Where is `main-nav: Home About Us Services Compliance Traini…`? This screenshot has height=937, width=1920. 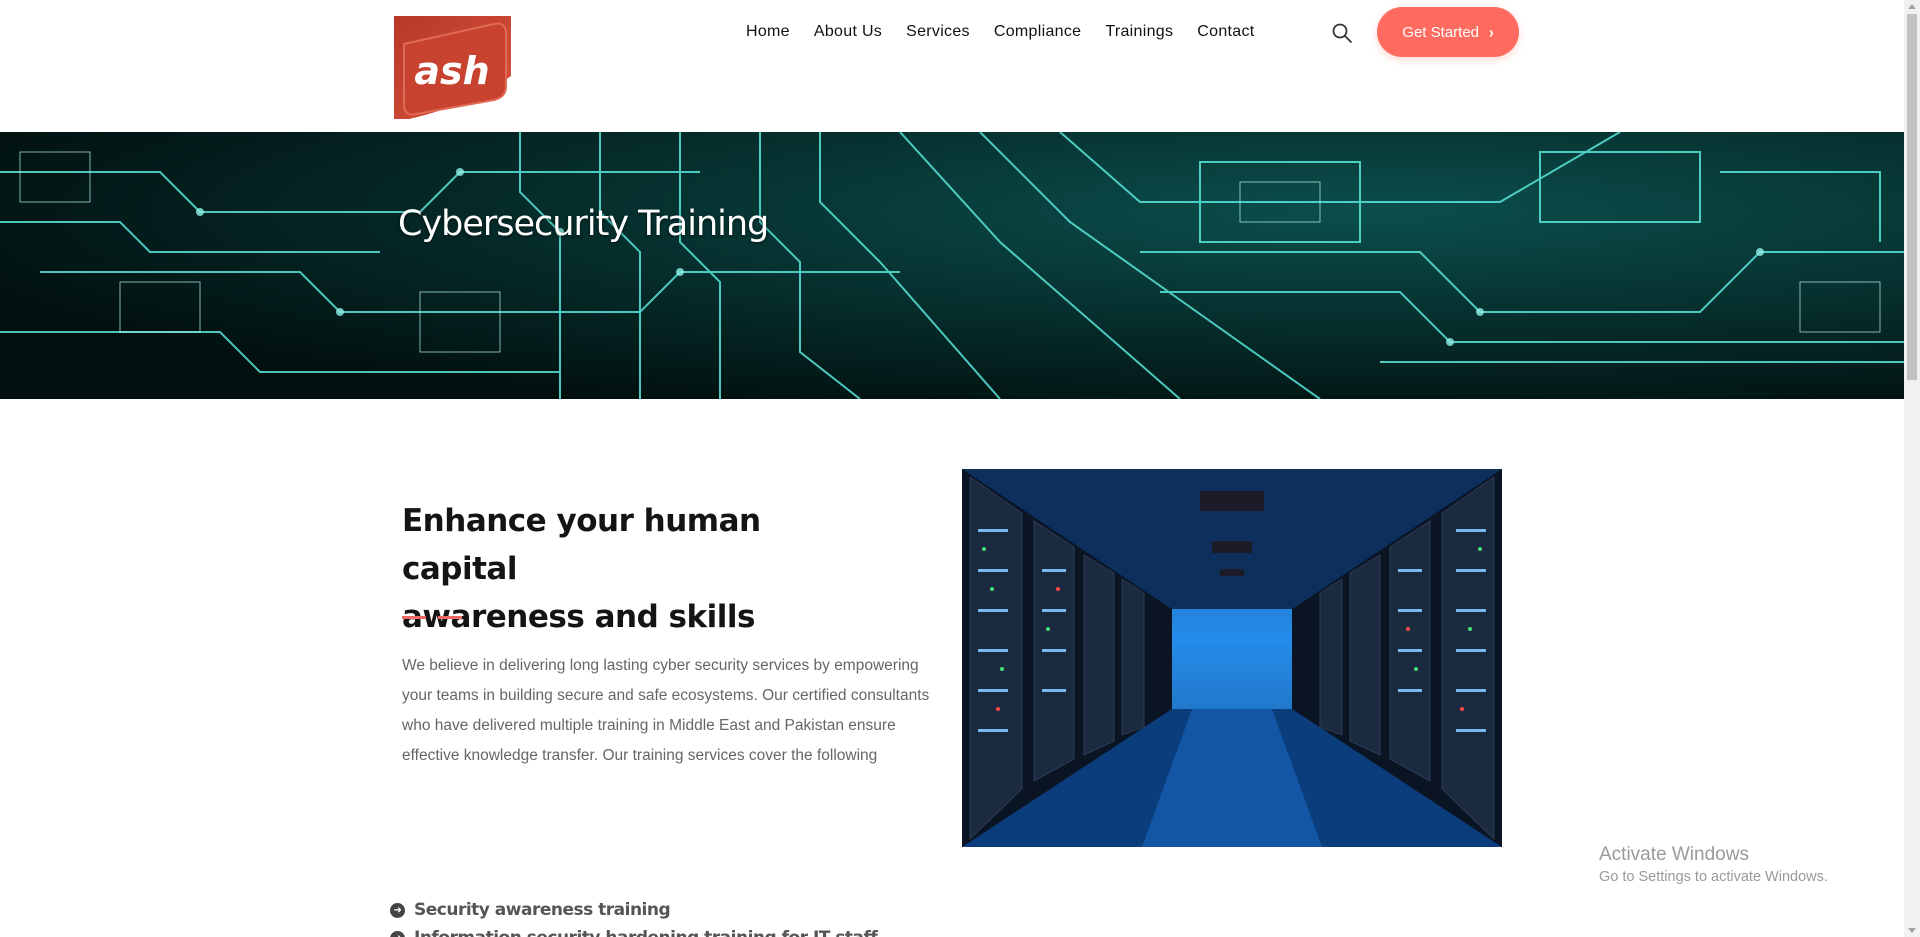 main-nav: Home About Us Services Compliance Traini… is located at coordinates (1006, 32).